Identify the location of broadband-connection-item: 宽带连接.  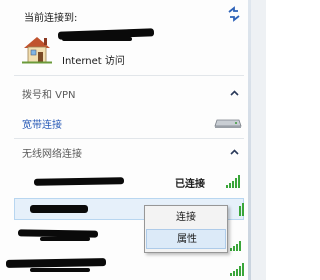
(42, 123).